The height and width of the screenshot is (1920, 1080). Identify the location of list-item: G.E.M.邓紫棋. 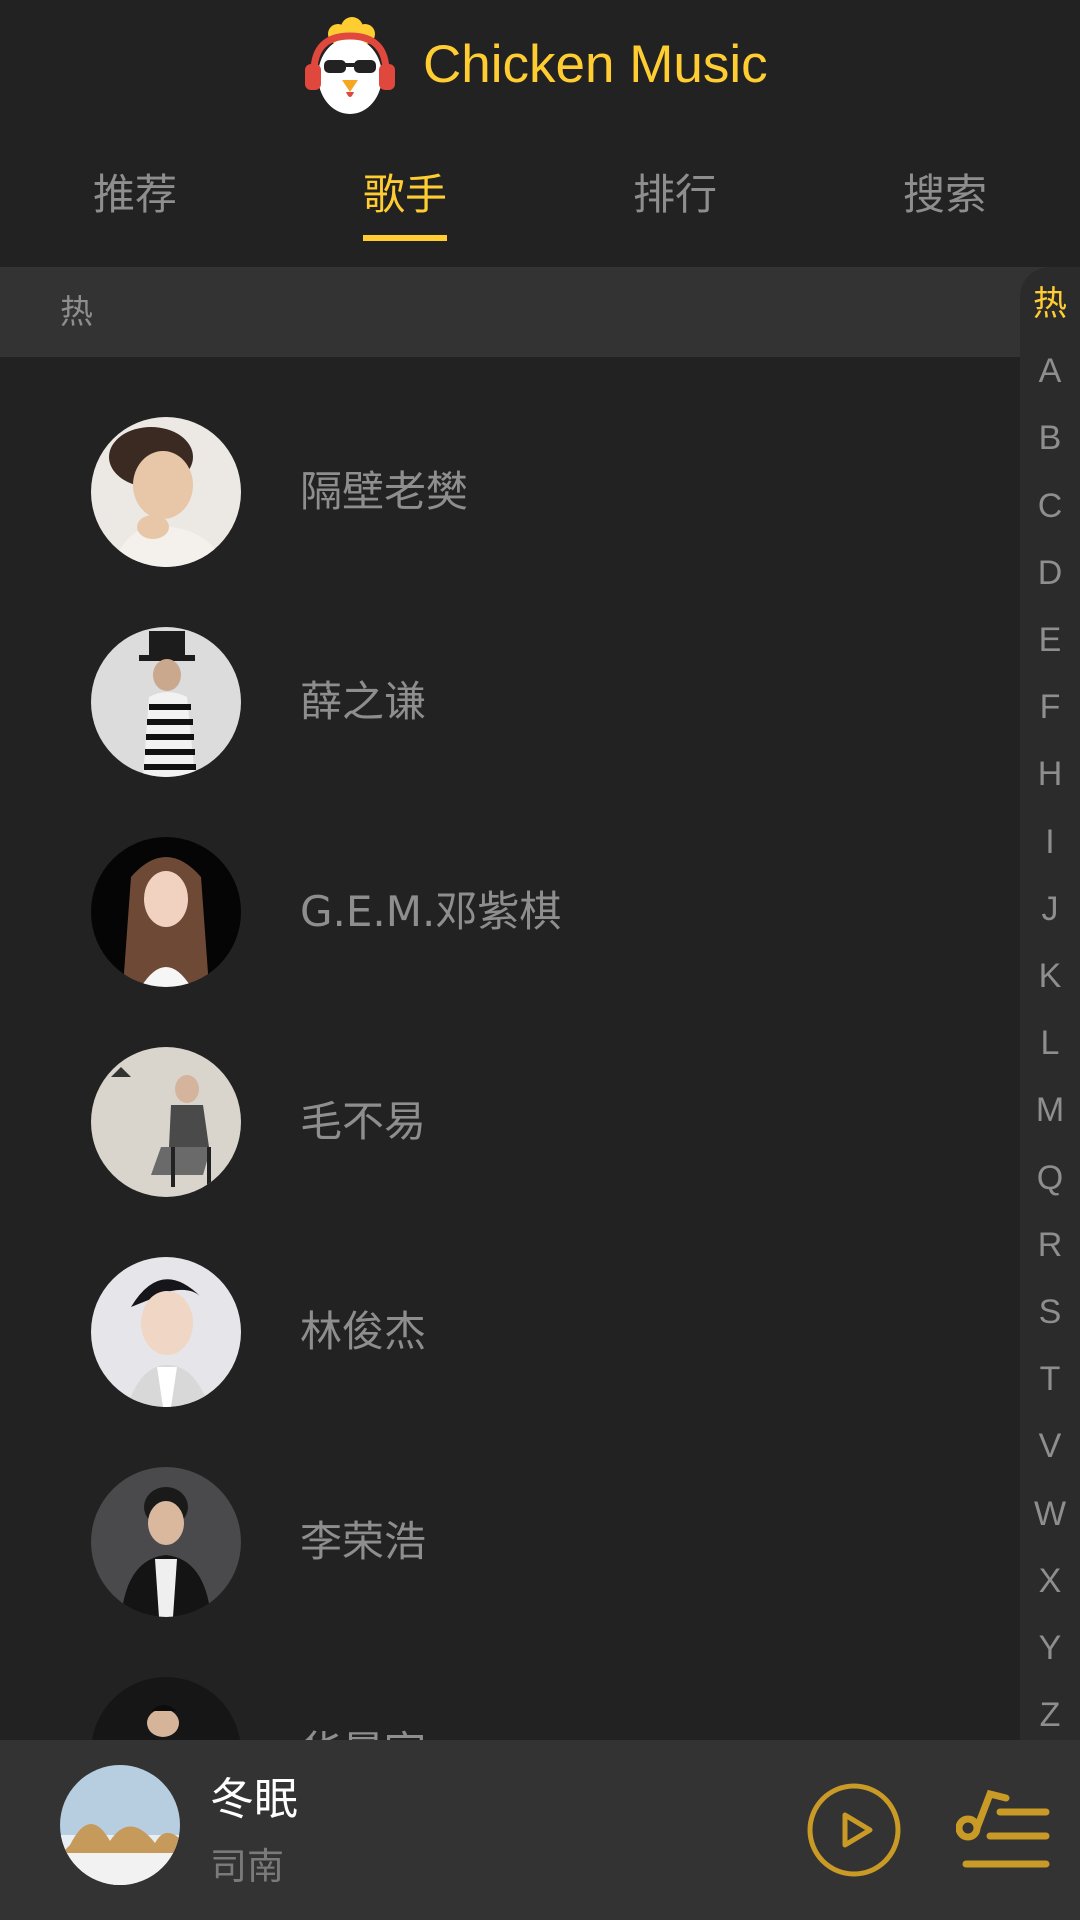
(510, 882).